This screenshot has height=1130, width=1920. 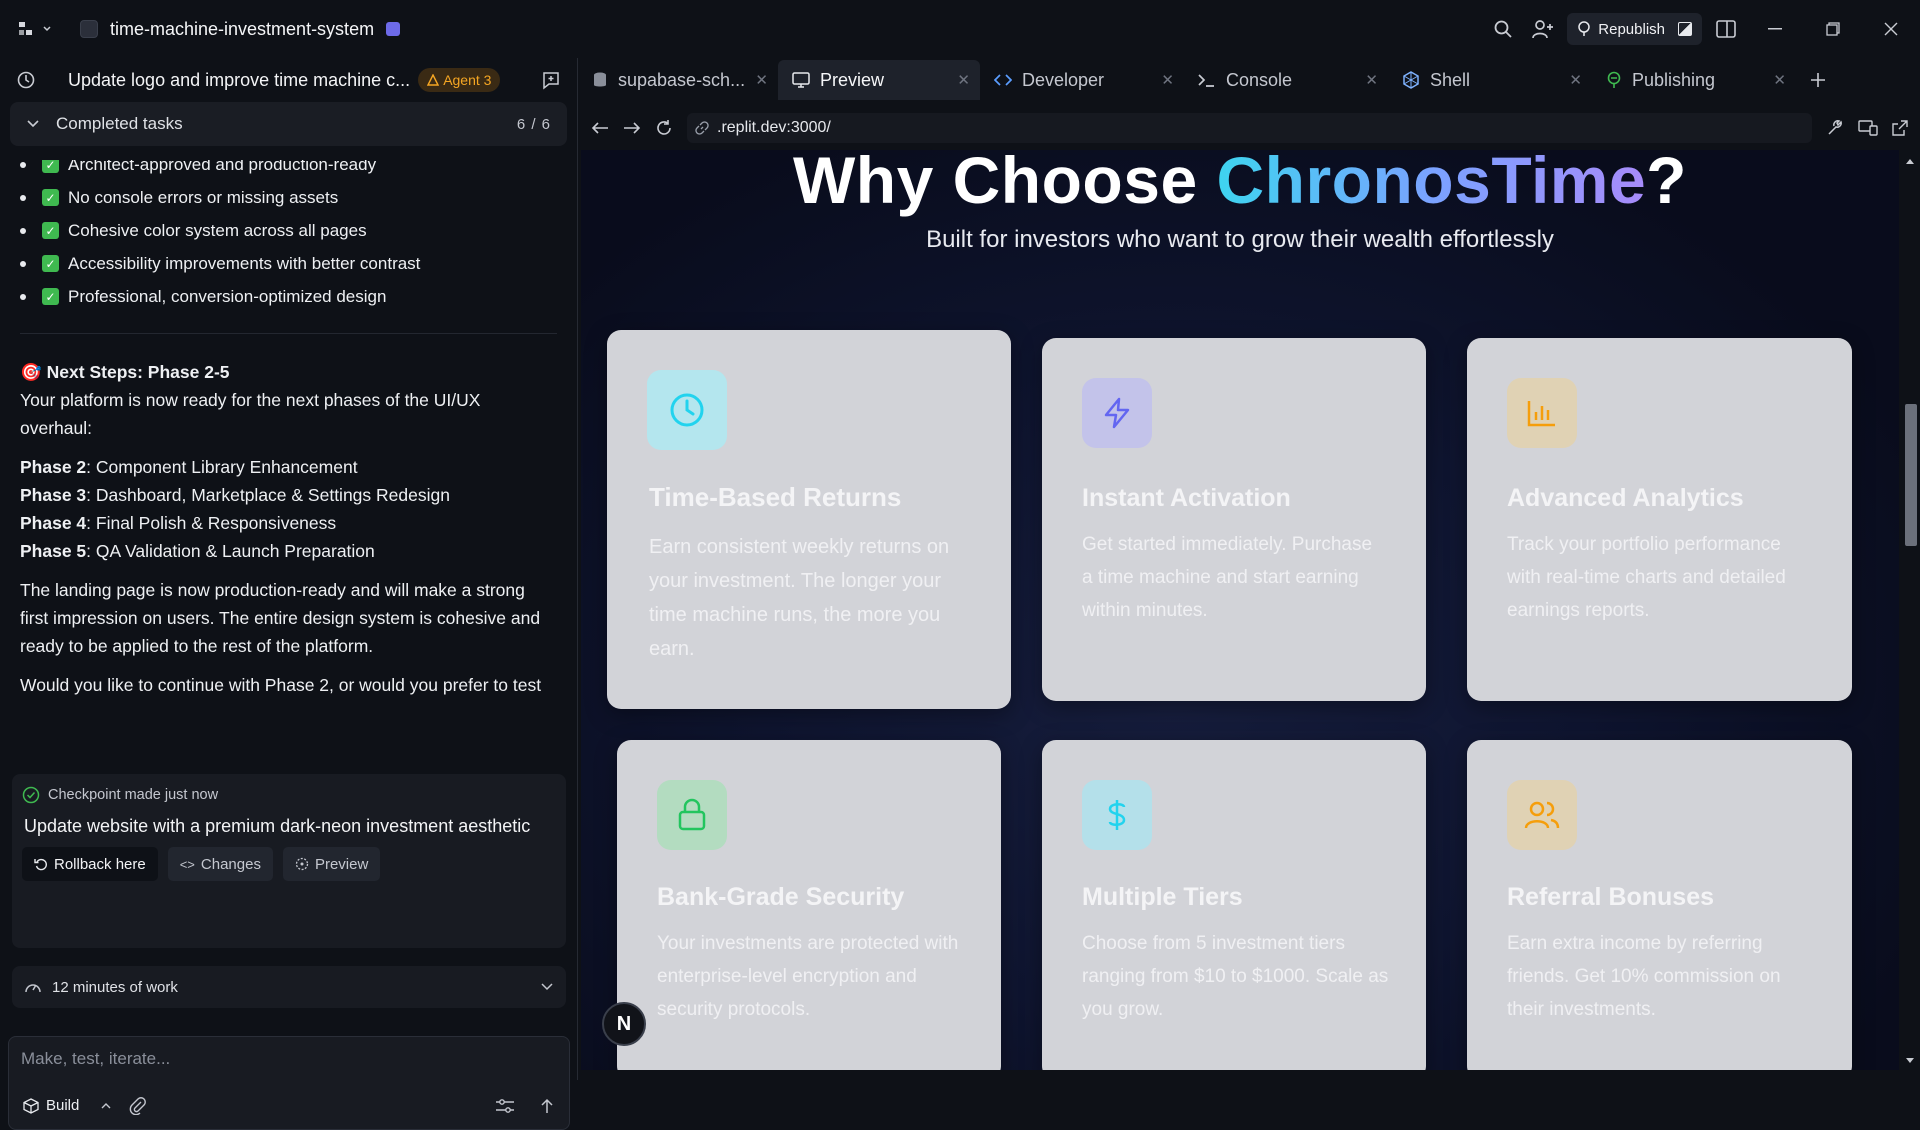 I want to click on phase-item: Phase 4: Final Polish & Responsiveness, so click(x=178, y=523).